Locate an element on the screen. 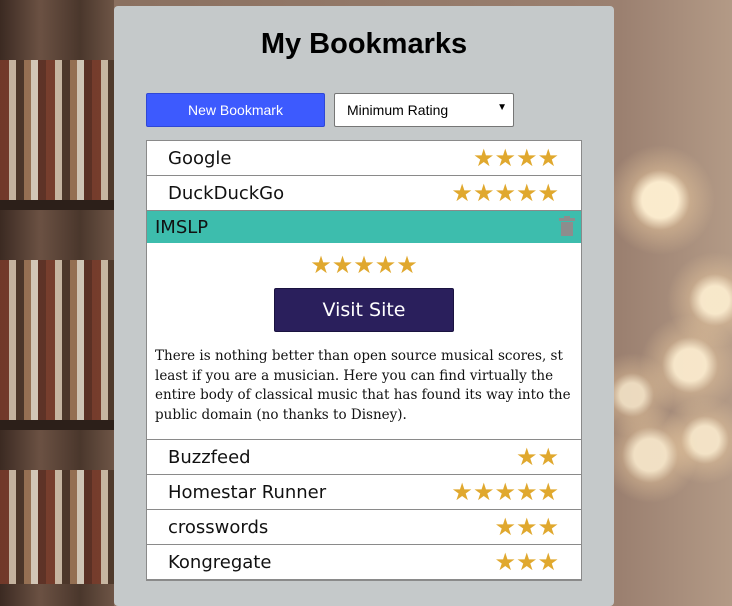 The width and height of the screenshot is (732, 606). bookmark-row: Homestar Runner ★★★★★ is located at coordinates (364, 492).